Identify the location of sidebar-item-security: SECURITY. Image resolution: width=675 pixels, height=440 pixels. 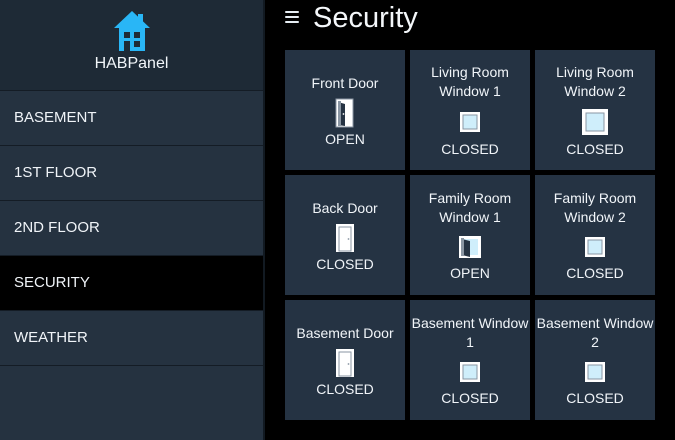
(131, 283).